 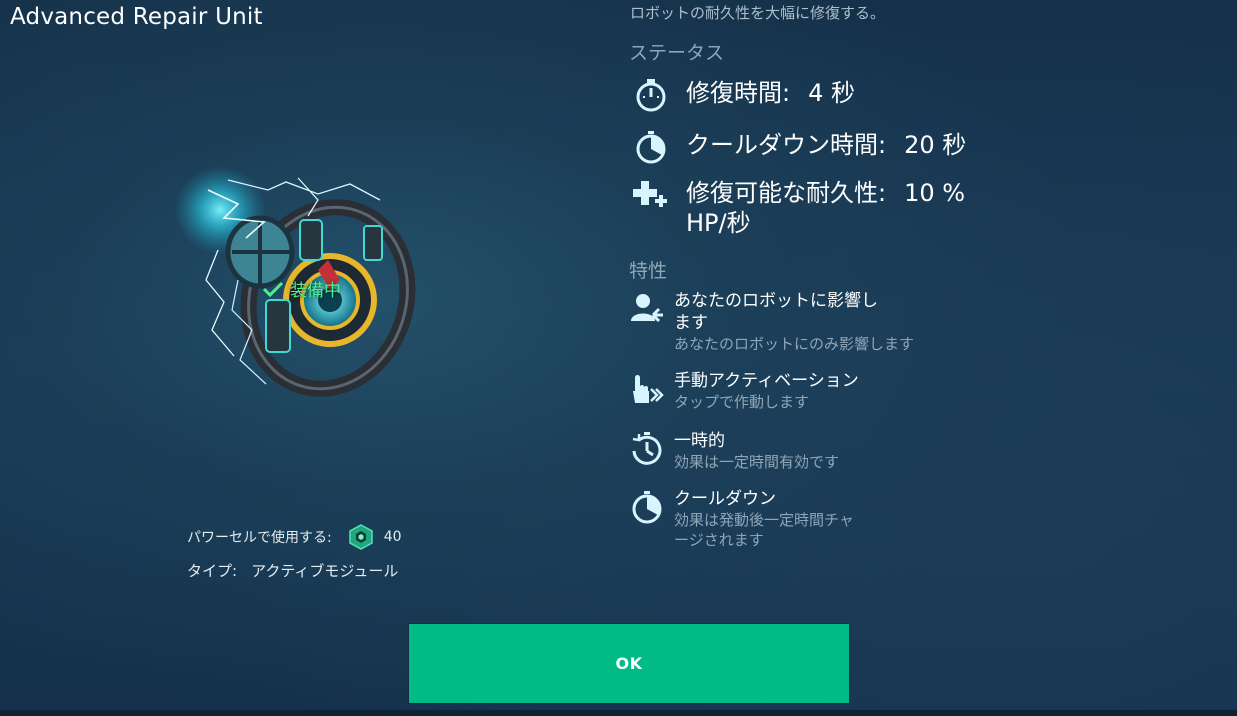 I want to click on stat-label: クールダウン時間:, so click(x=786, y=145).